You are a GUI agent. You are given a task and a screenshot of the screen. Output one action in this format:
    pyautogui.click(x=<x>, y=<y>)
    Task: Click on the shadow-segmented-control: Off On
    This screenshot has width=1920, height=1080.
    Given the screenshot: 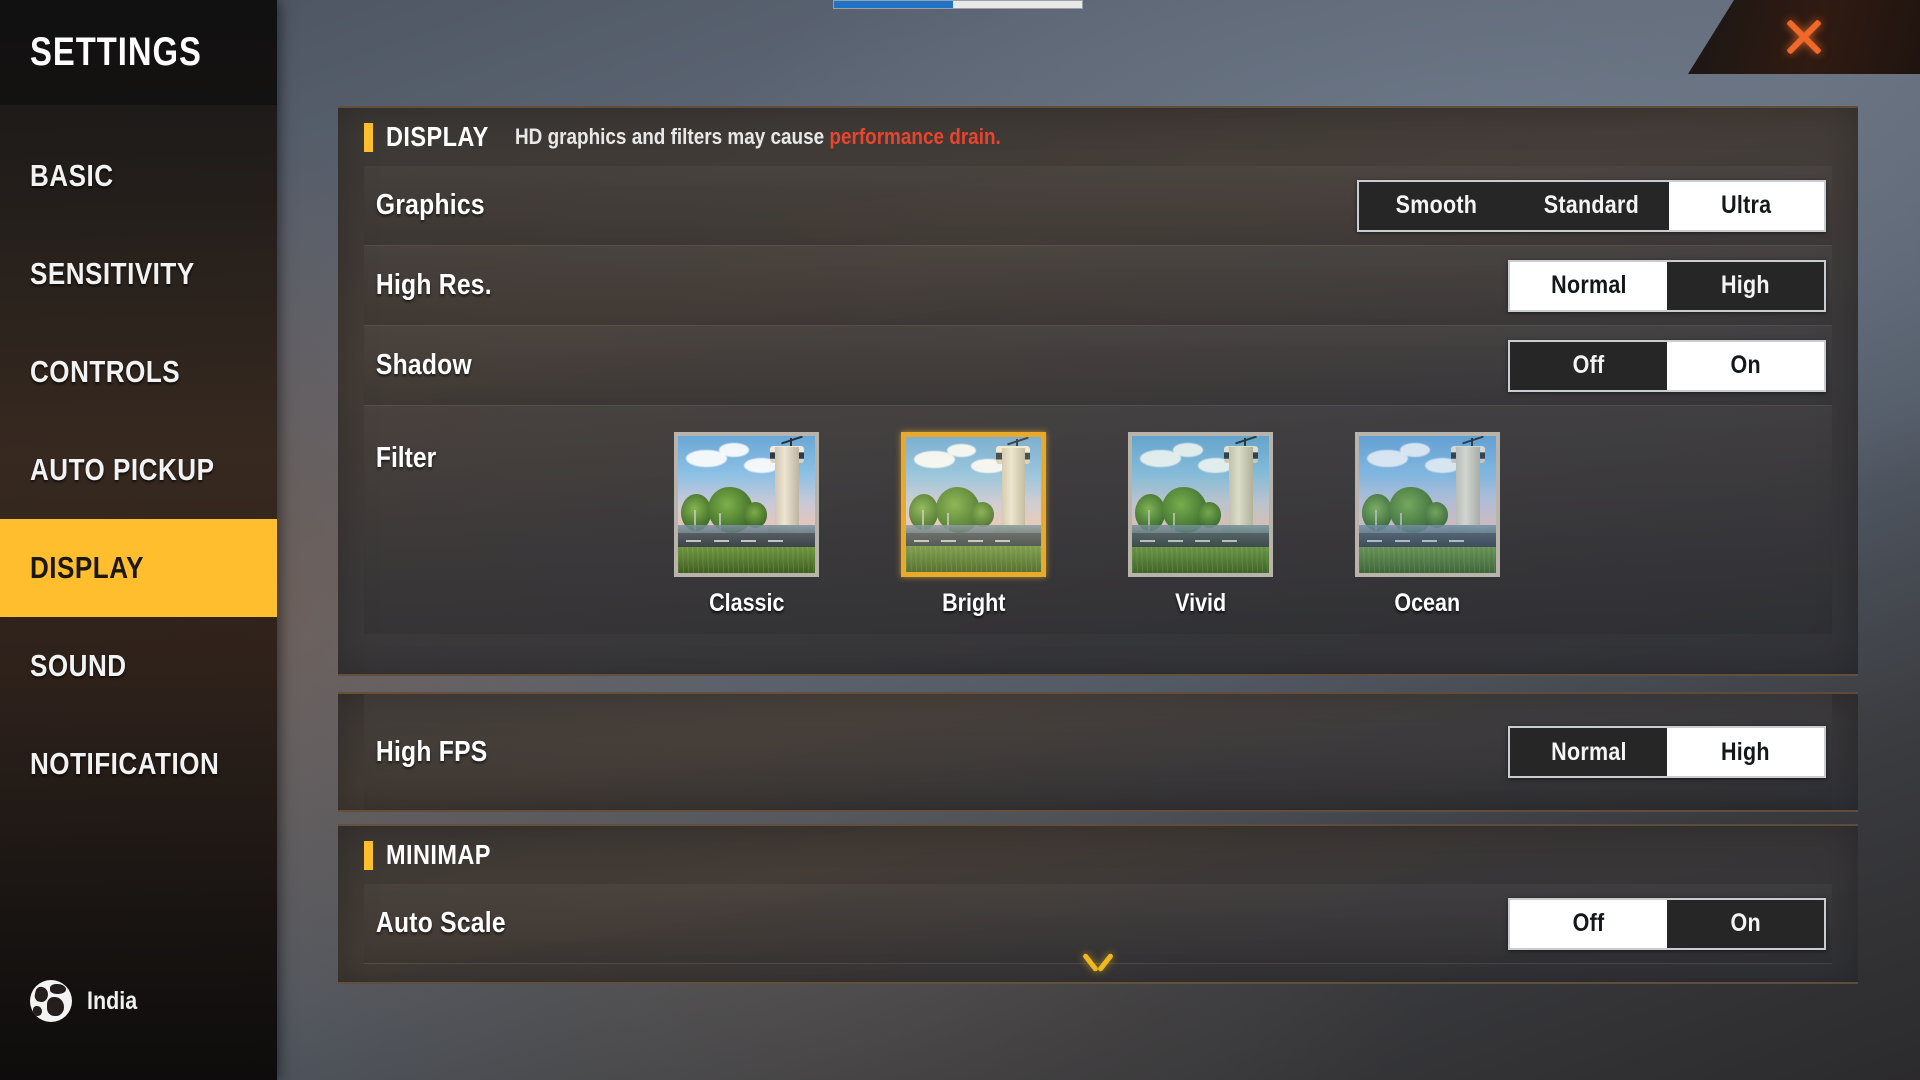 What is the action you would take?
    pyautogui.click(x=1667, y=365)
    